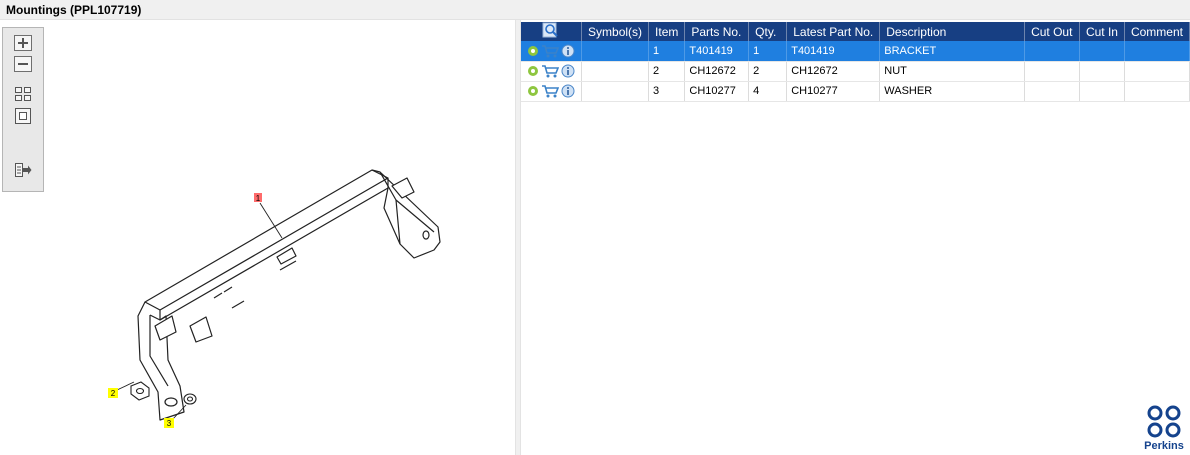  I want to click on callout-3: 3, so click(169, 423).